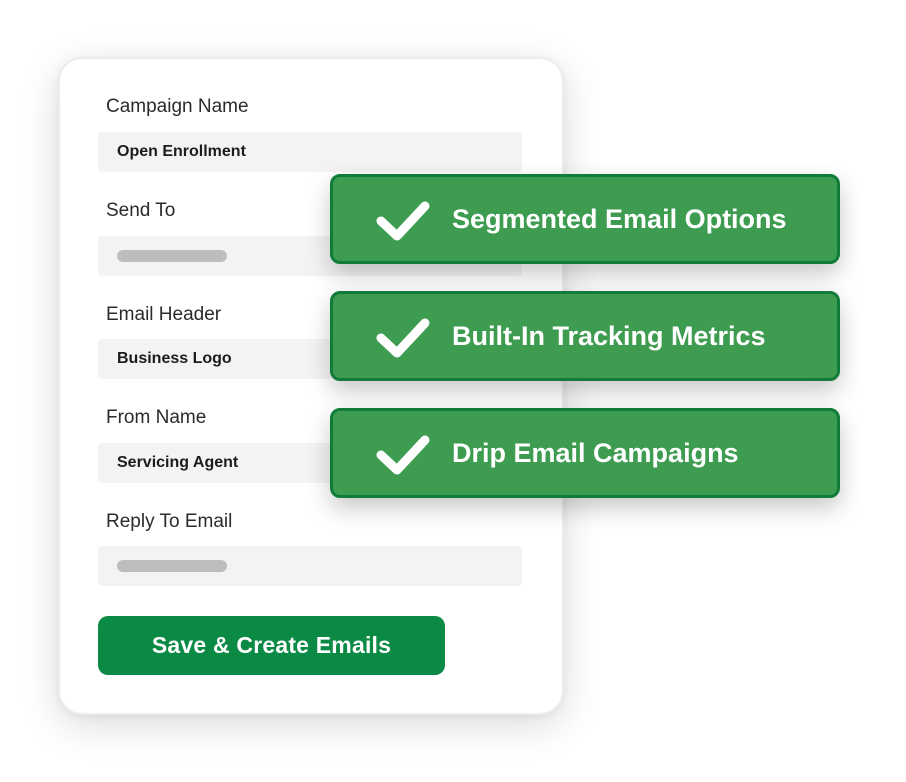  What do you see at coordinates (174, 358) in the screenshot?
I see `email-header-value: Business Logo` at bounding box center [174, 358].